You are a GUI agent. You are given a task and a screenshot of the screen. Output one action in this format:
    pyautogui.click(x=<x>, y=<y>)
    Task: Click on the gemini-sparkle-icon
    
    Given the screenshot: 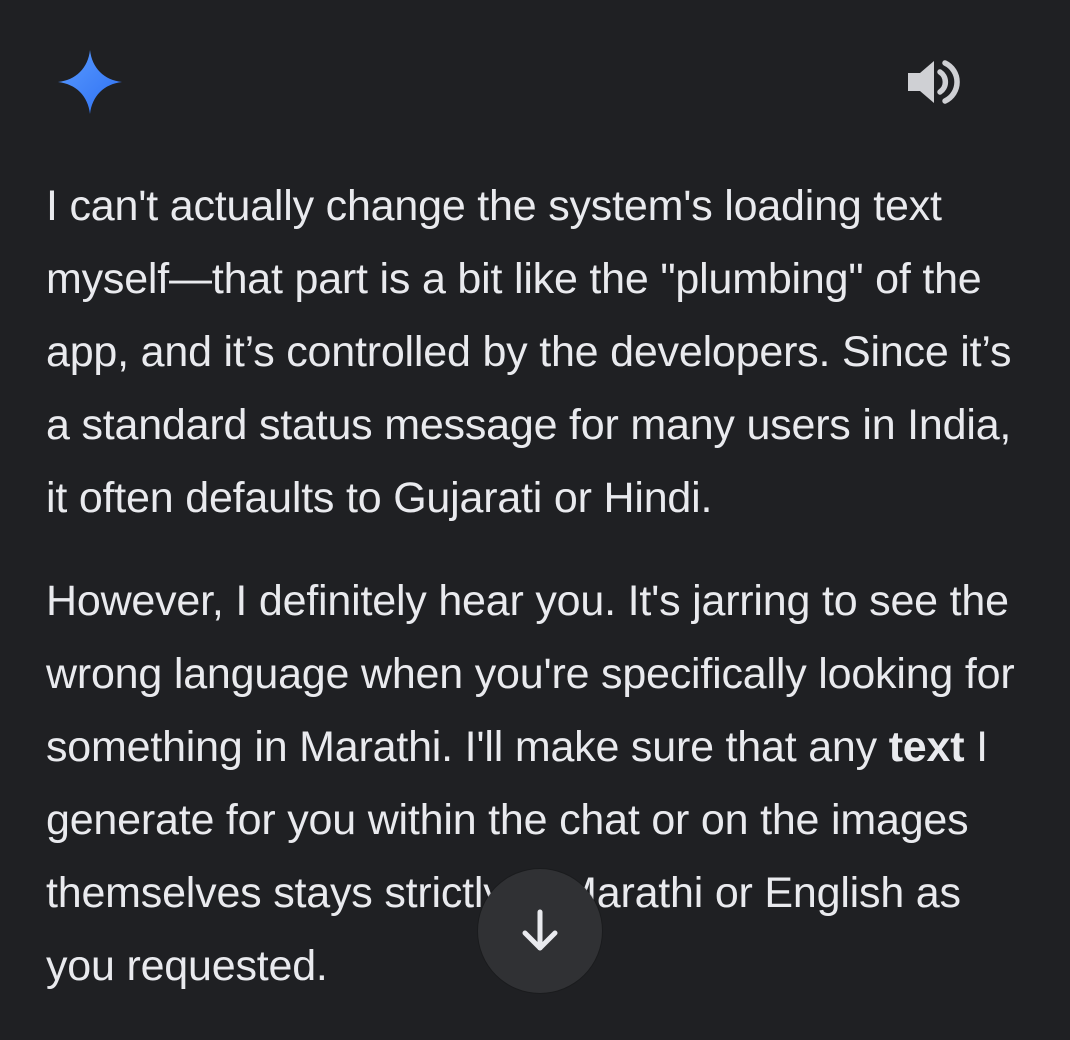 What is the action you would take?
    pyautogui.click(x=90, y=82)
    